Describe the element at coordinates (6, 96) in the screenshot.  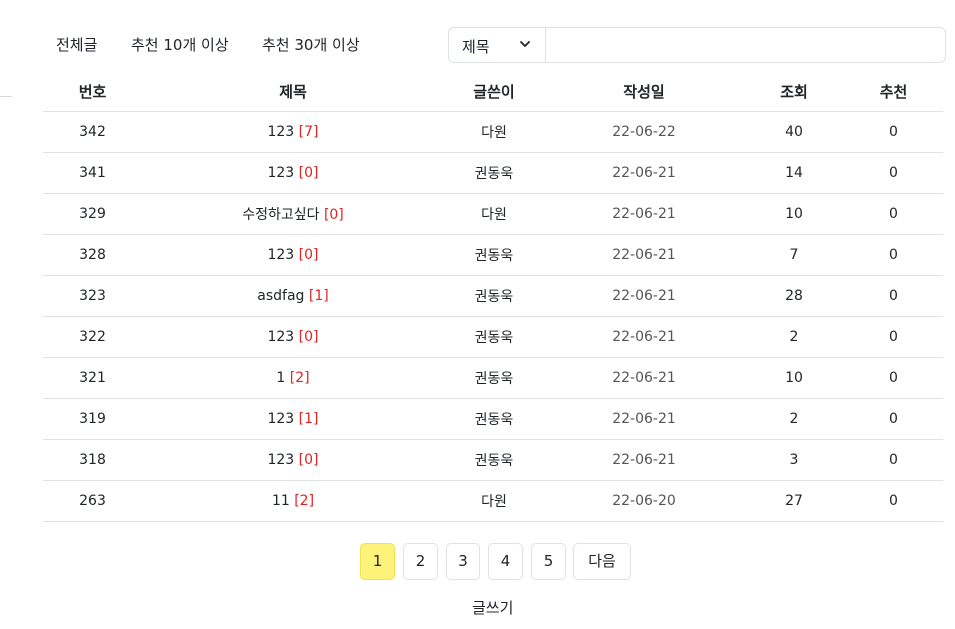
I see `left-divider` at that location.